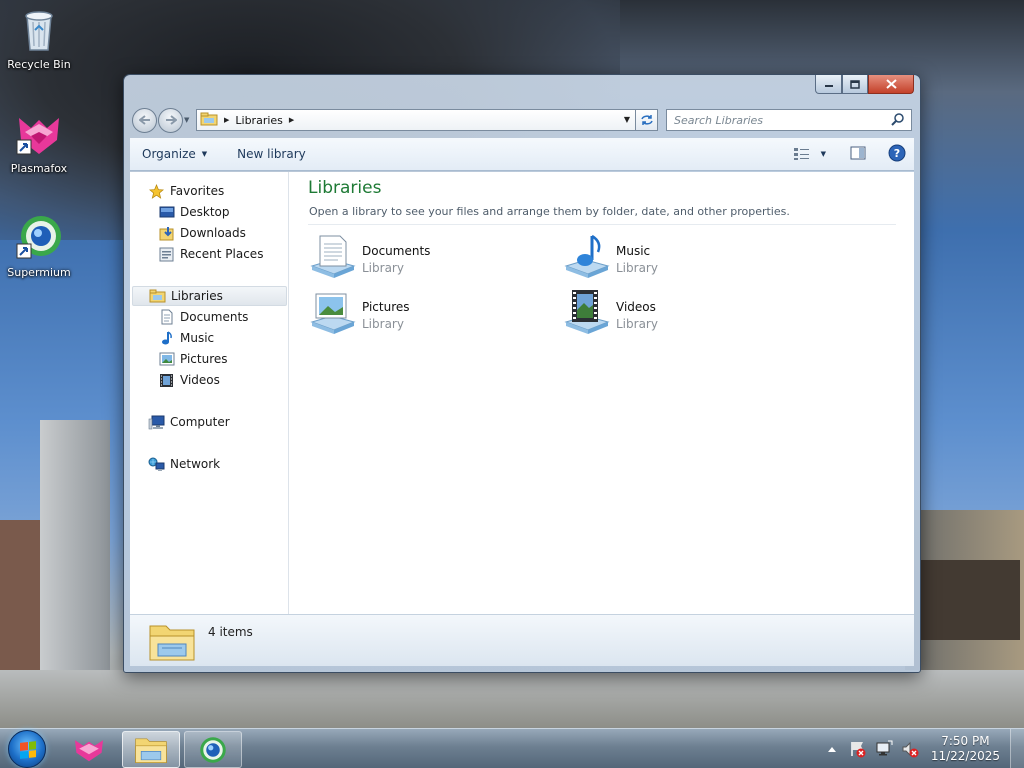  What do you see at coordinates (633, 251) in the screenshot?
I see `library-name: Music` at bounding box center [633, 251].